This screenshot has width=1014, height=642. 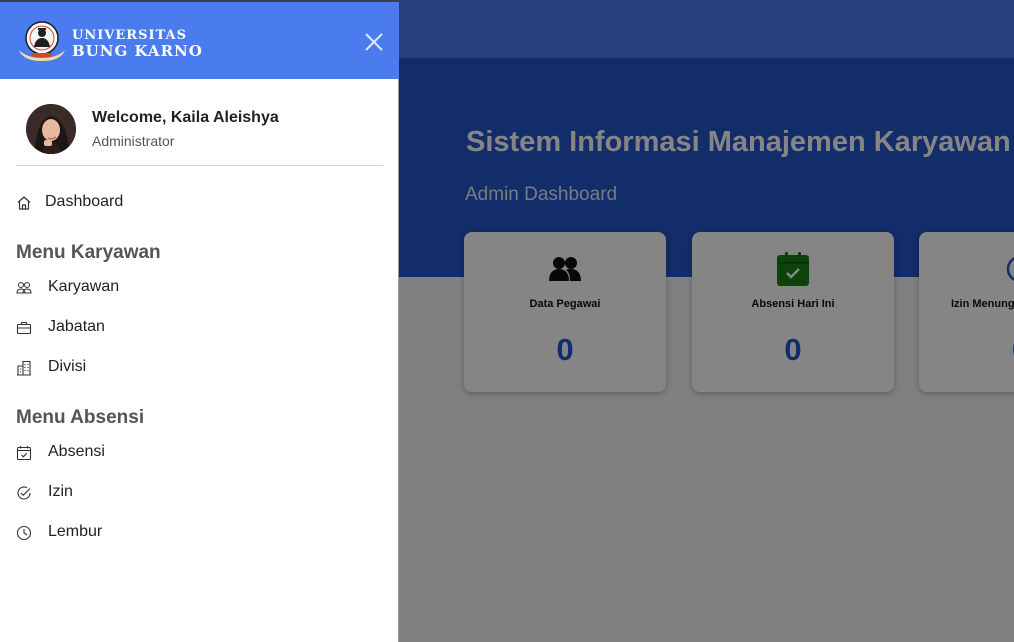 What do you see at coordinates (130, 35) in the screenshot?
I see `logo-text-line1: UNIVERSITAS` at bounding box center [130, 35].